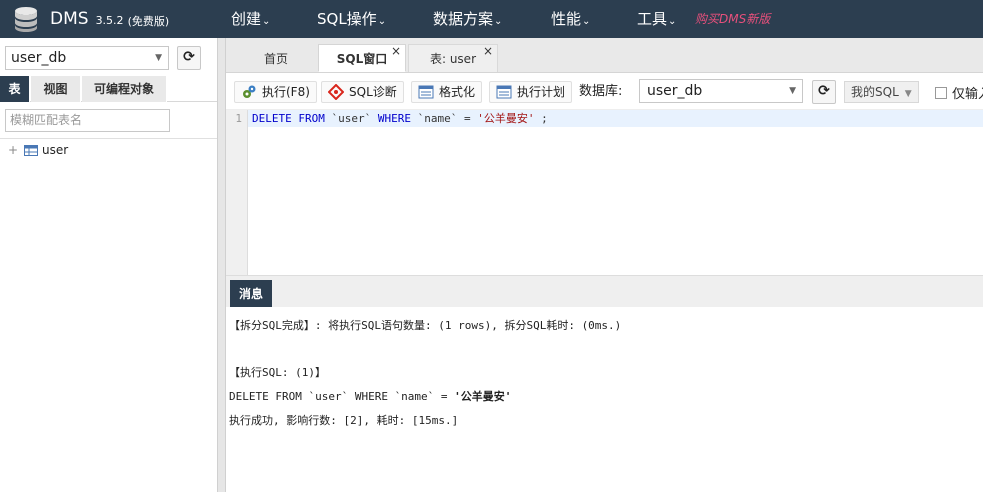 The width and height of the screenshot is (983, 492). Describe the element at coordinates (148, 21) in the screenshot. I see `app-edition: (免费版)` at that location.